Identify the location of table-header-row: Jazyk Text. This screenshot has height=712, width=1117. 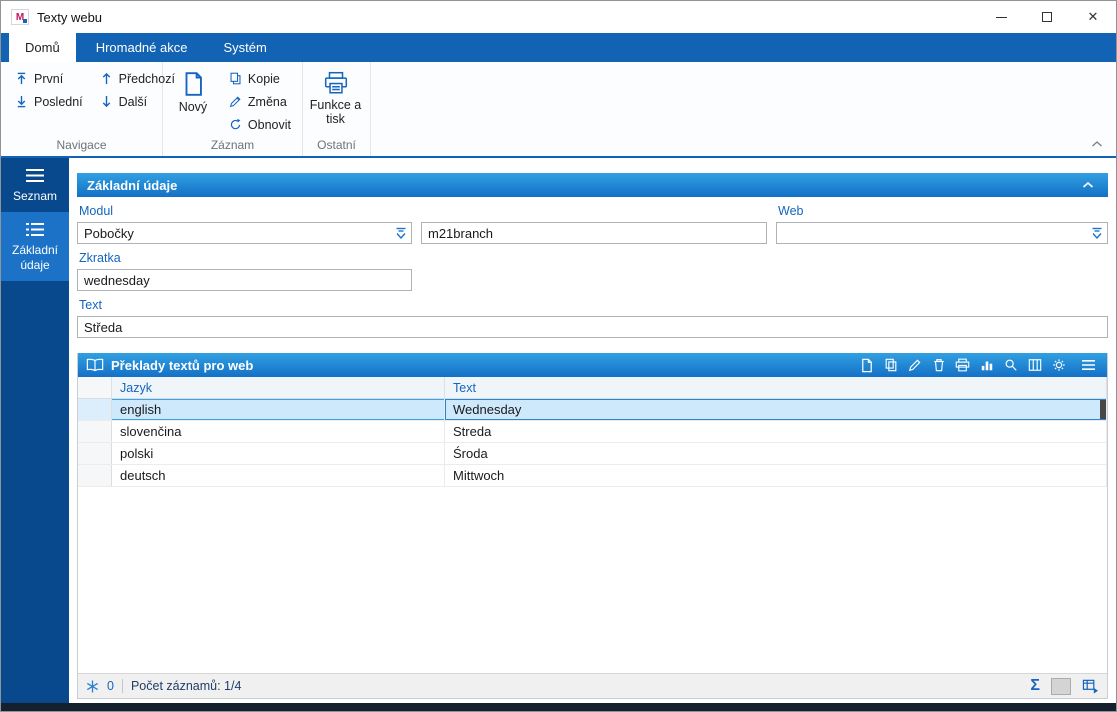
(592, 388).